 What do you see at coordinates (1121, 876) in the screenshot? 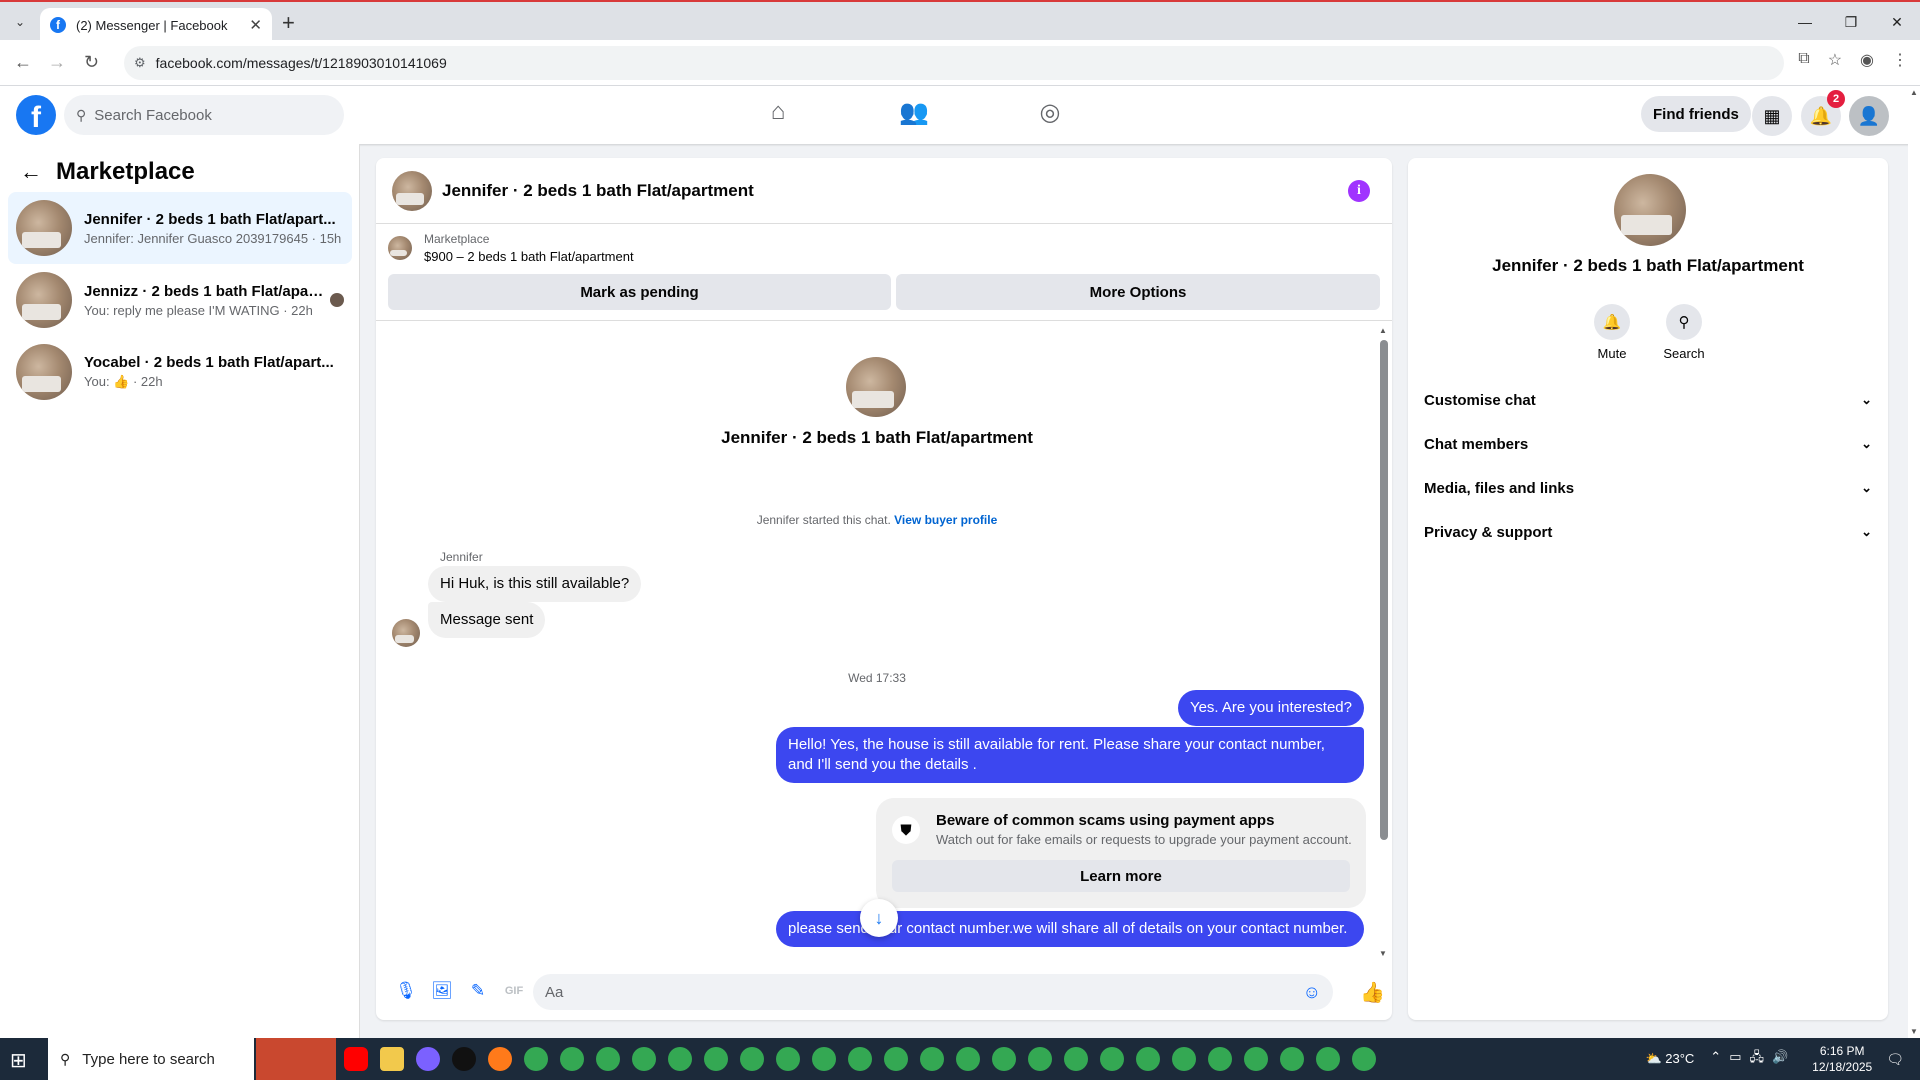
I see `learn-more-button: Learn more` at bounding box center [1121, 876].